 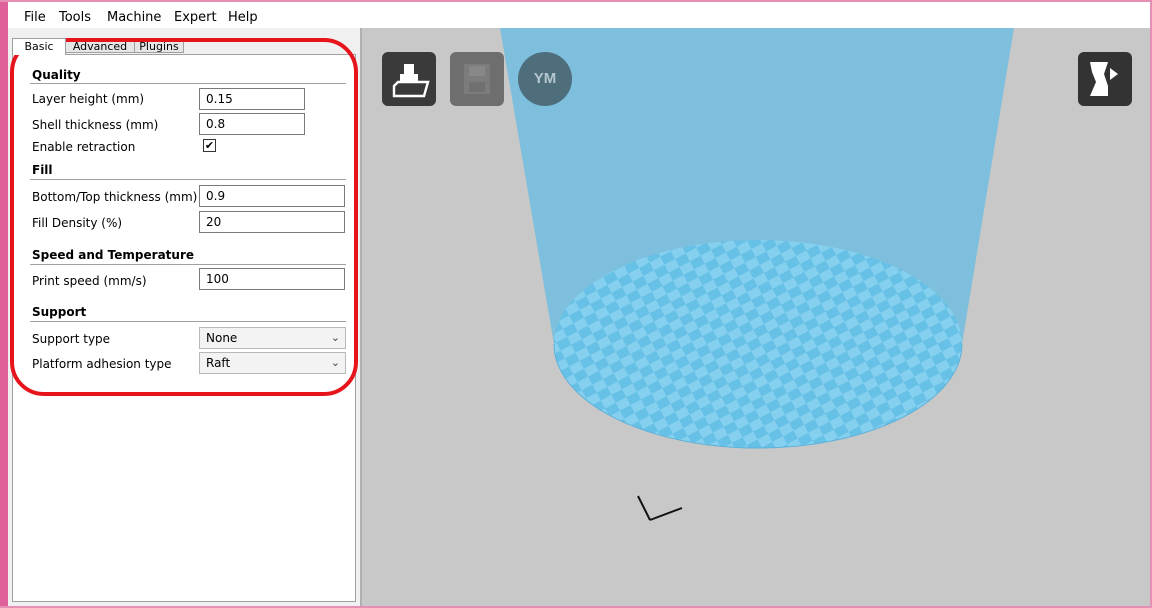 I want to click on platform-adhesion-select: Raft ⌄, so click(x=272, y=363).